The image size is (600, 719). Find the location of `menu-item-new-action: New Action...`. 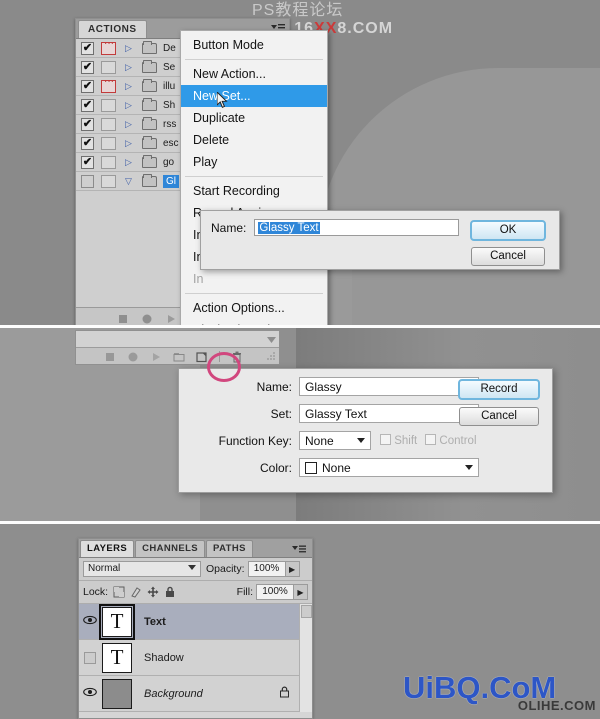

menu-item-new-action: New Action... is located at coordinates (254, 74).